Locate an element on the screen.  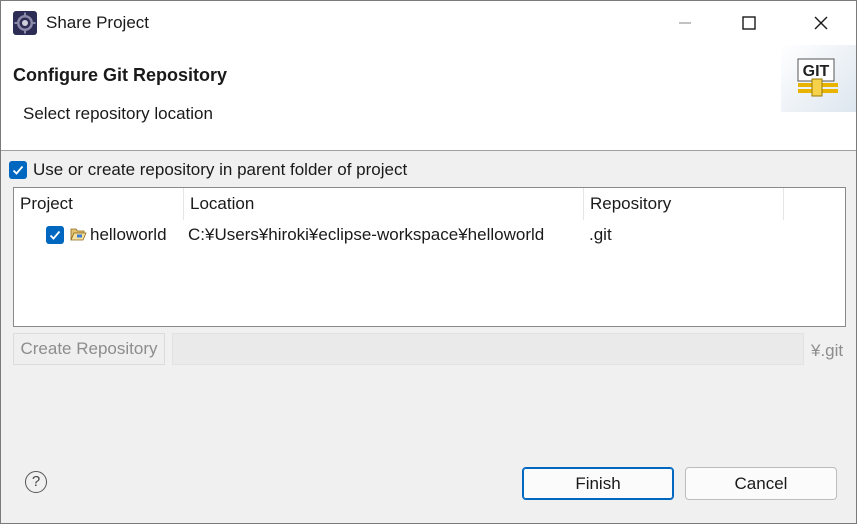
page-title: Configure Git Repository is located at coordinates (120, 75).